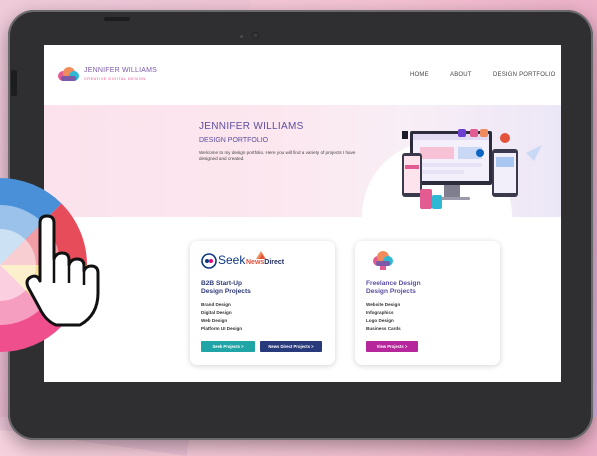 This screenshot has height=456, width=597. I want to click on newsdirect-logo-text: NewsDirect, so click(265, 262).